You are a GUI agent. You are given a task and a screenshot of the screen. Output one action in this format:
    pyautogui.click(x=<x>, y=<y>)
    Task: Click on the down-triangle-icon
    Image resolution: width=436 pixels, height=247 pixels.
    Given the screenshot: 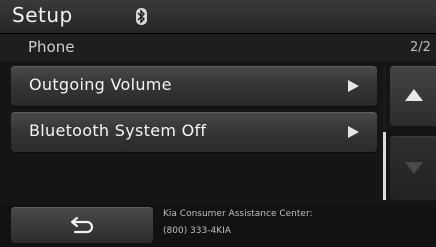 What is the action you would take?
    pyautogui.click(x=414, y=168)
    